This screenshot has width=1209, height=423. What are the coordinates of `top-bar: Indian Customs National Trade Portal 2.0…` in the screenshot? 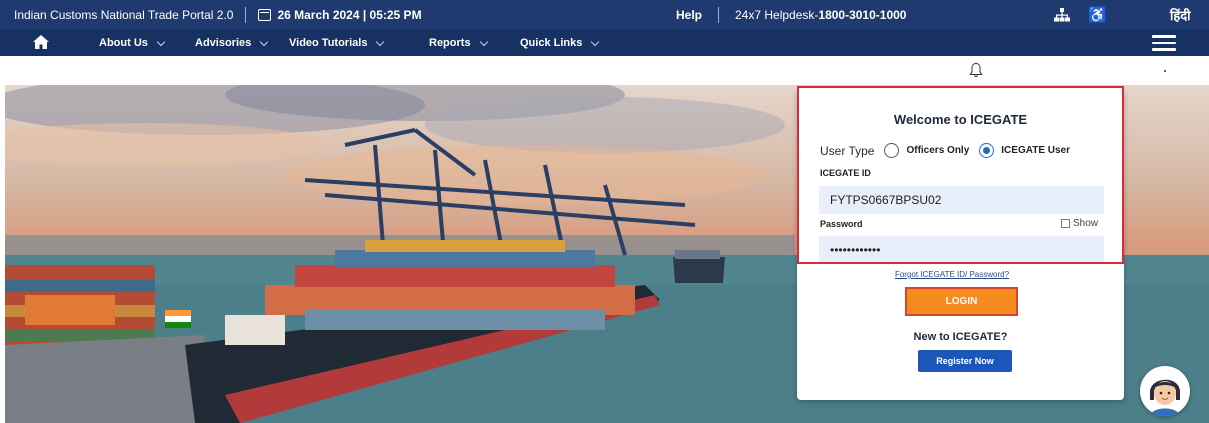 It's located at (604, 15).